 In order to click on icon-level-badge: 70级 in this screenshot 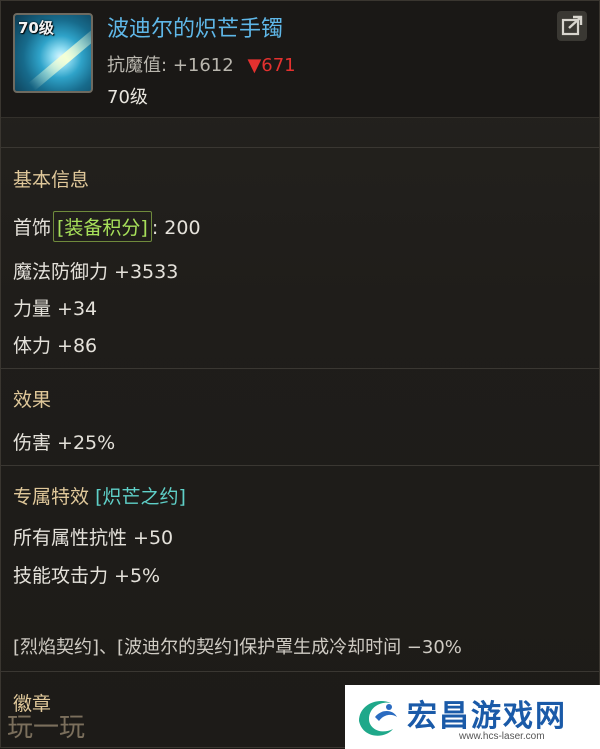, I will do `click(36, 28)`.